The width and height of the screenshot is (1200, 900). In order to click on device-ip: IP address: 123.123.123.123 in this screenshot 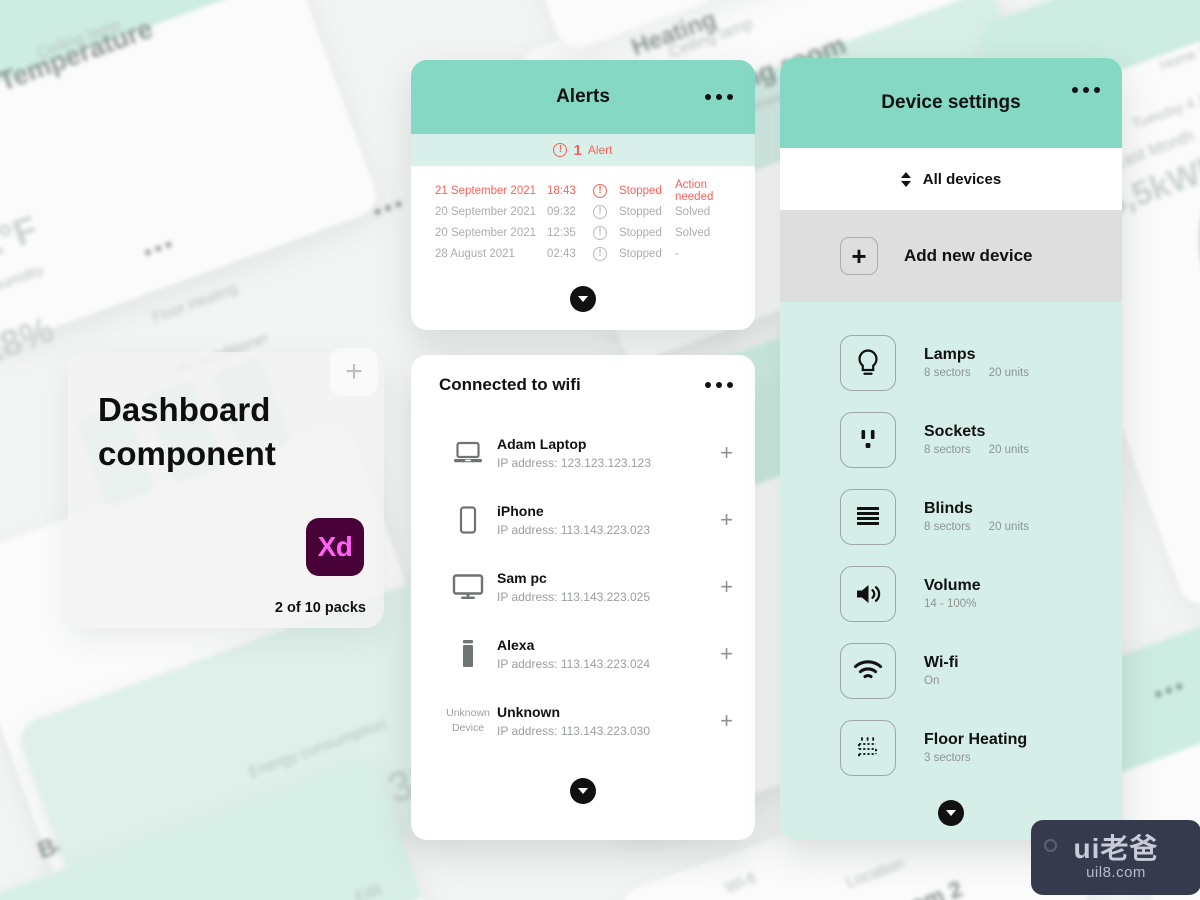, I will do `click(574, 462)`.